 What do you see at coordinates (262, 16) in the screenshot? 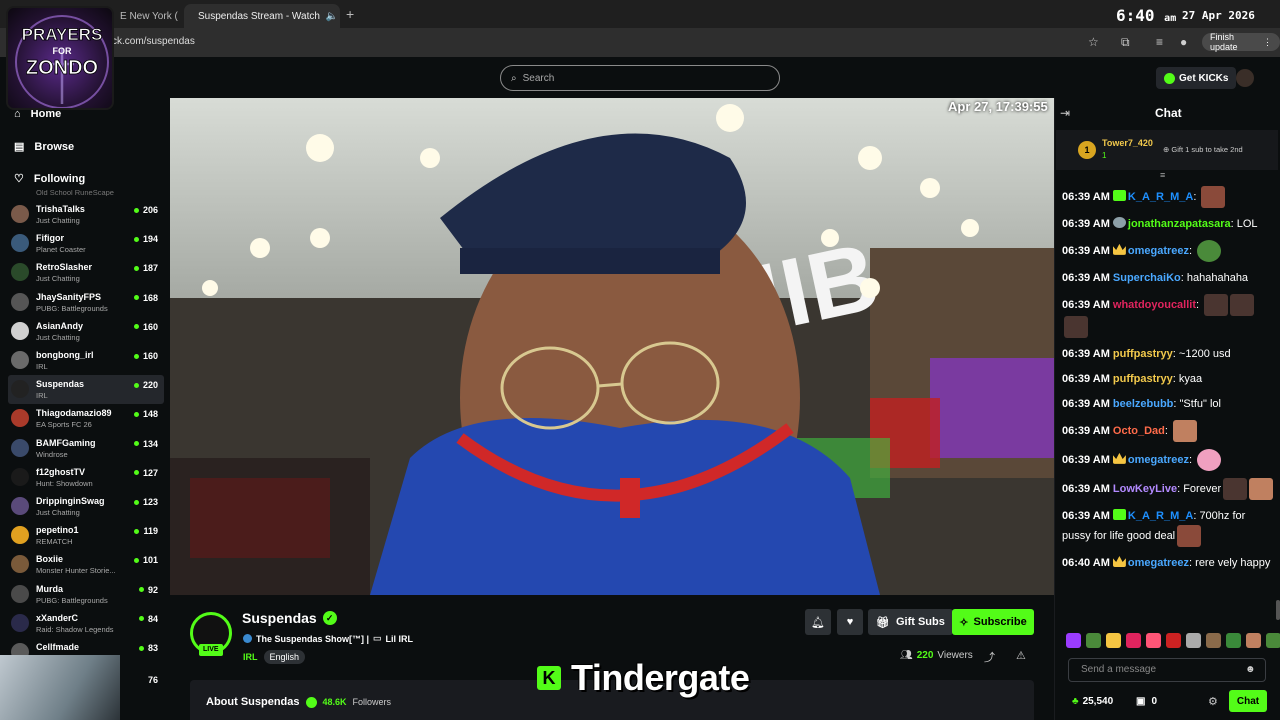
I see `browser-tab-2: Suspendas Stream - Watch 🔈 ✕` at bounding box center [262, 16].